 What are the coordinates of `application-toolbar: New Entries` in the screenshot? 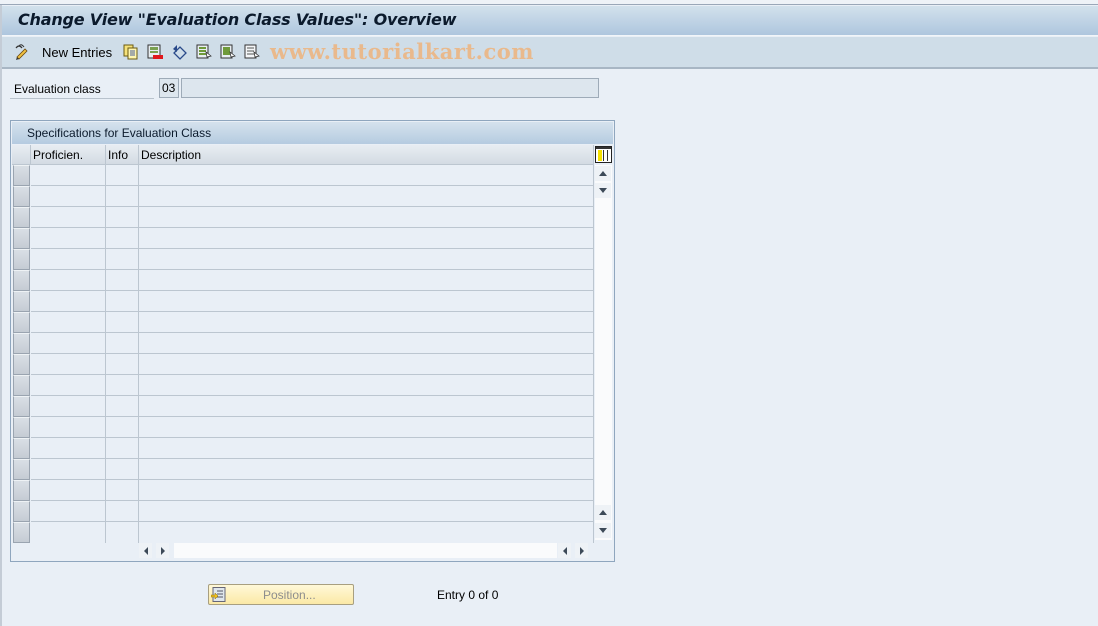 It's located at (550, 53).